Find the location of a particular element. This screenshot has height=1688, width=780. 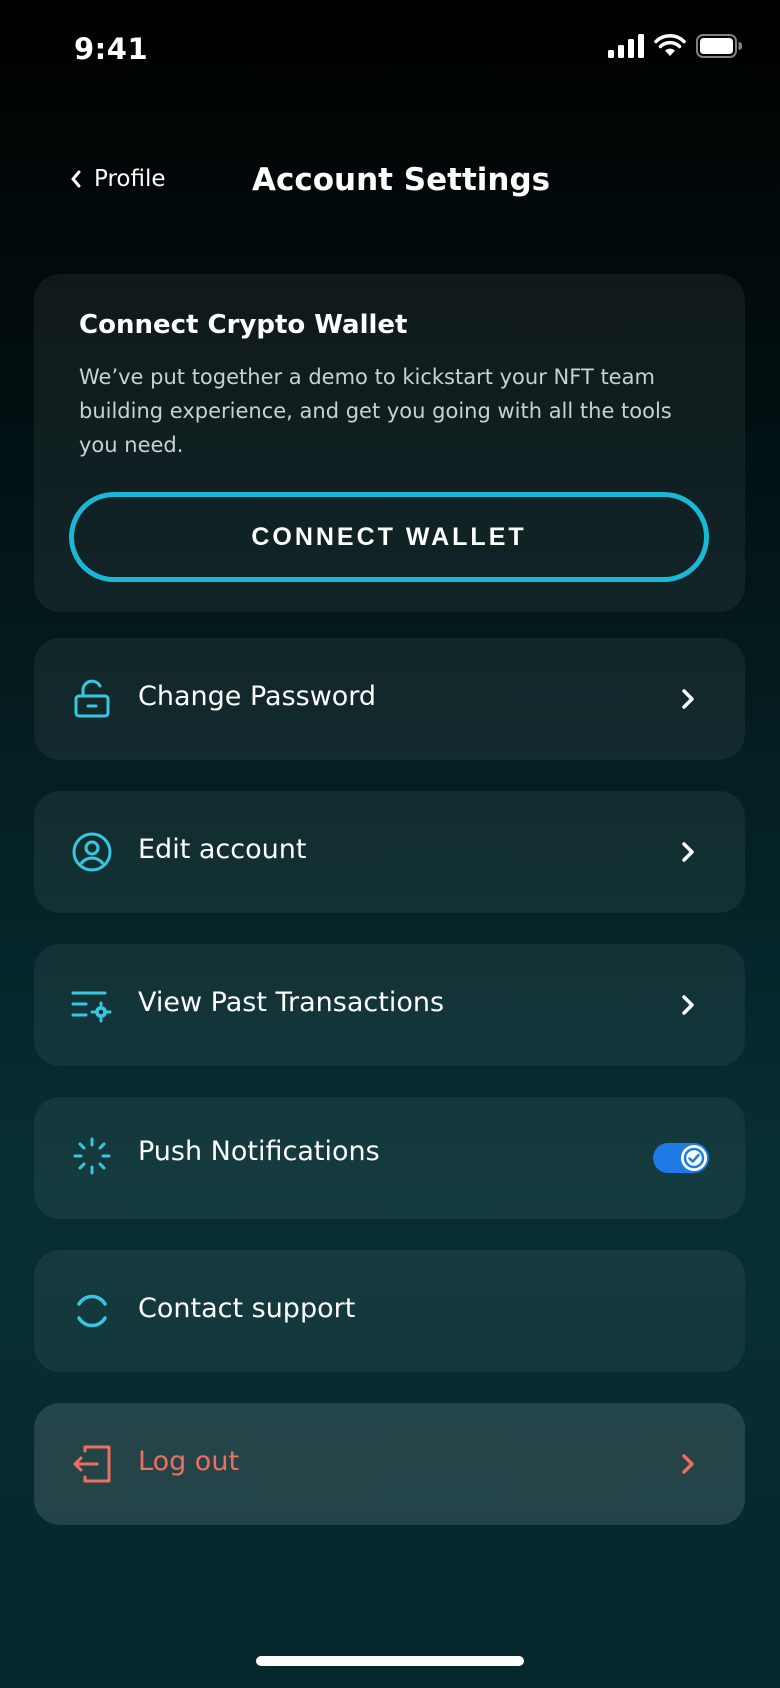

connect-wallet-button: CONNECT WALLET is located at coordinates (389, 537).